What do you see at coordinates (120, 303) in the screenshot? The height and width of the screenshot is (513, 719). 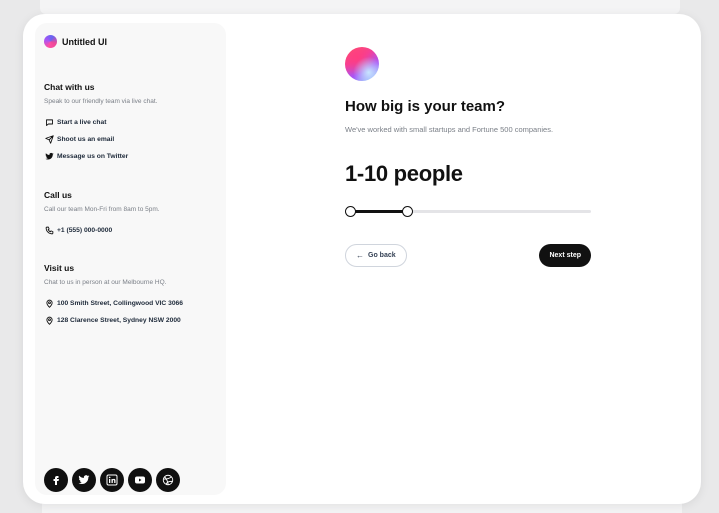 I see `address-collingwood-label: 100 Smith Street, Collingwood VIC 3066` at bounding box center [120, 303].